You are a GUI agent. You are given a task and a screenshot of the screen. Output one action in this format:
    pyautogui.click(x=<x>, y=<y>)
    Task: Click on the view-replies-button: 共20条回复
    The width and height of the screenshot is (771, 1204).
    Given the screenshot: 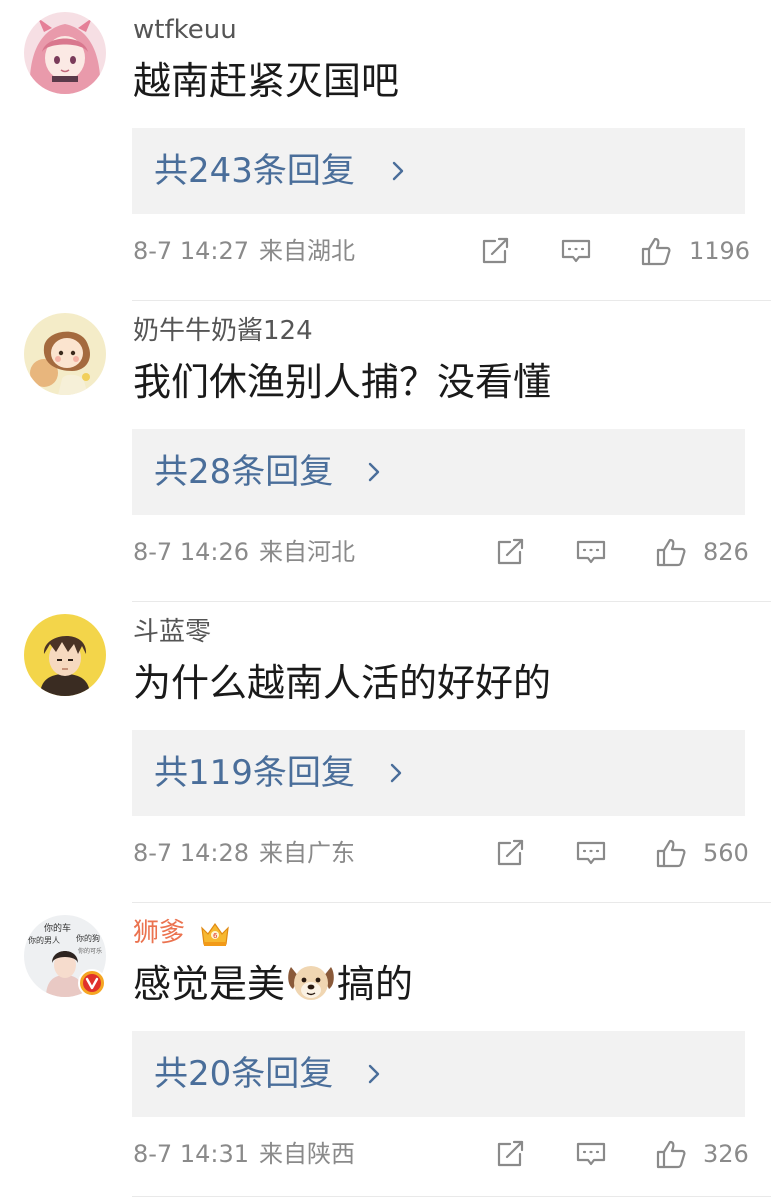 What is the action you would take?
    pyautogui.click(x=438, y=1074)
    